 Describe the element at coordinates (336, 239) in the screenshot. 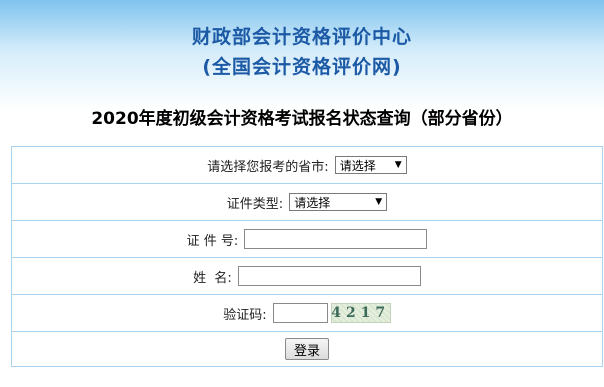

I see `id-number-input` at that location.